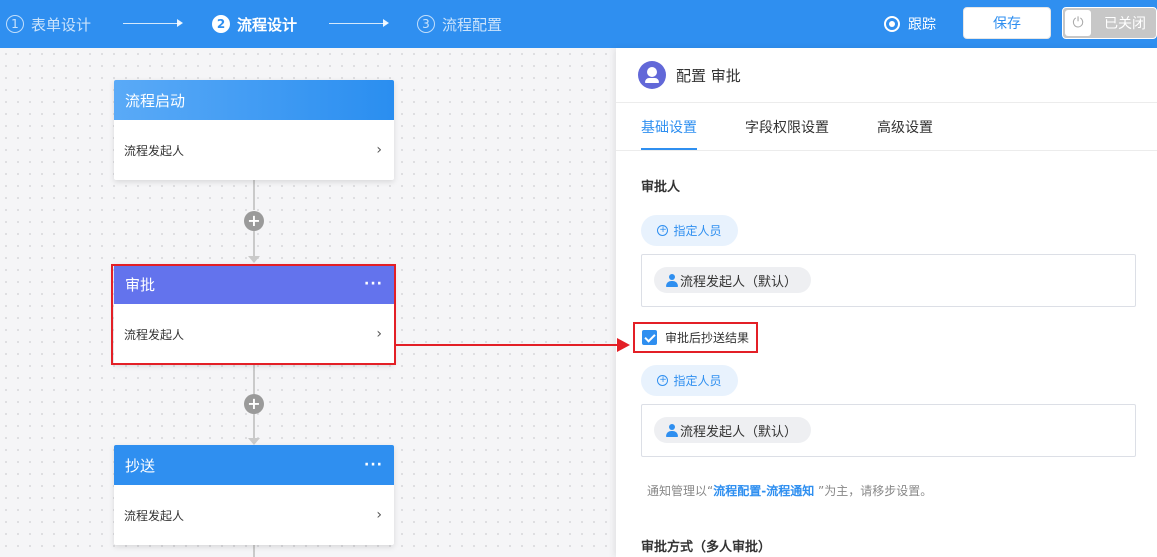 This screenshot has width=1157, height=557. I want to click on panel-title: 配置 审批, so click(708, 75).